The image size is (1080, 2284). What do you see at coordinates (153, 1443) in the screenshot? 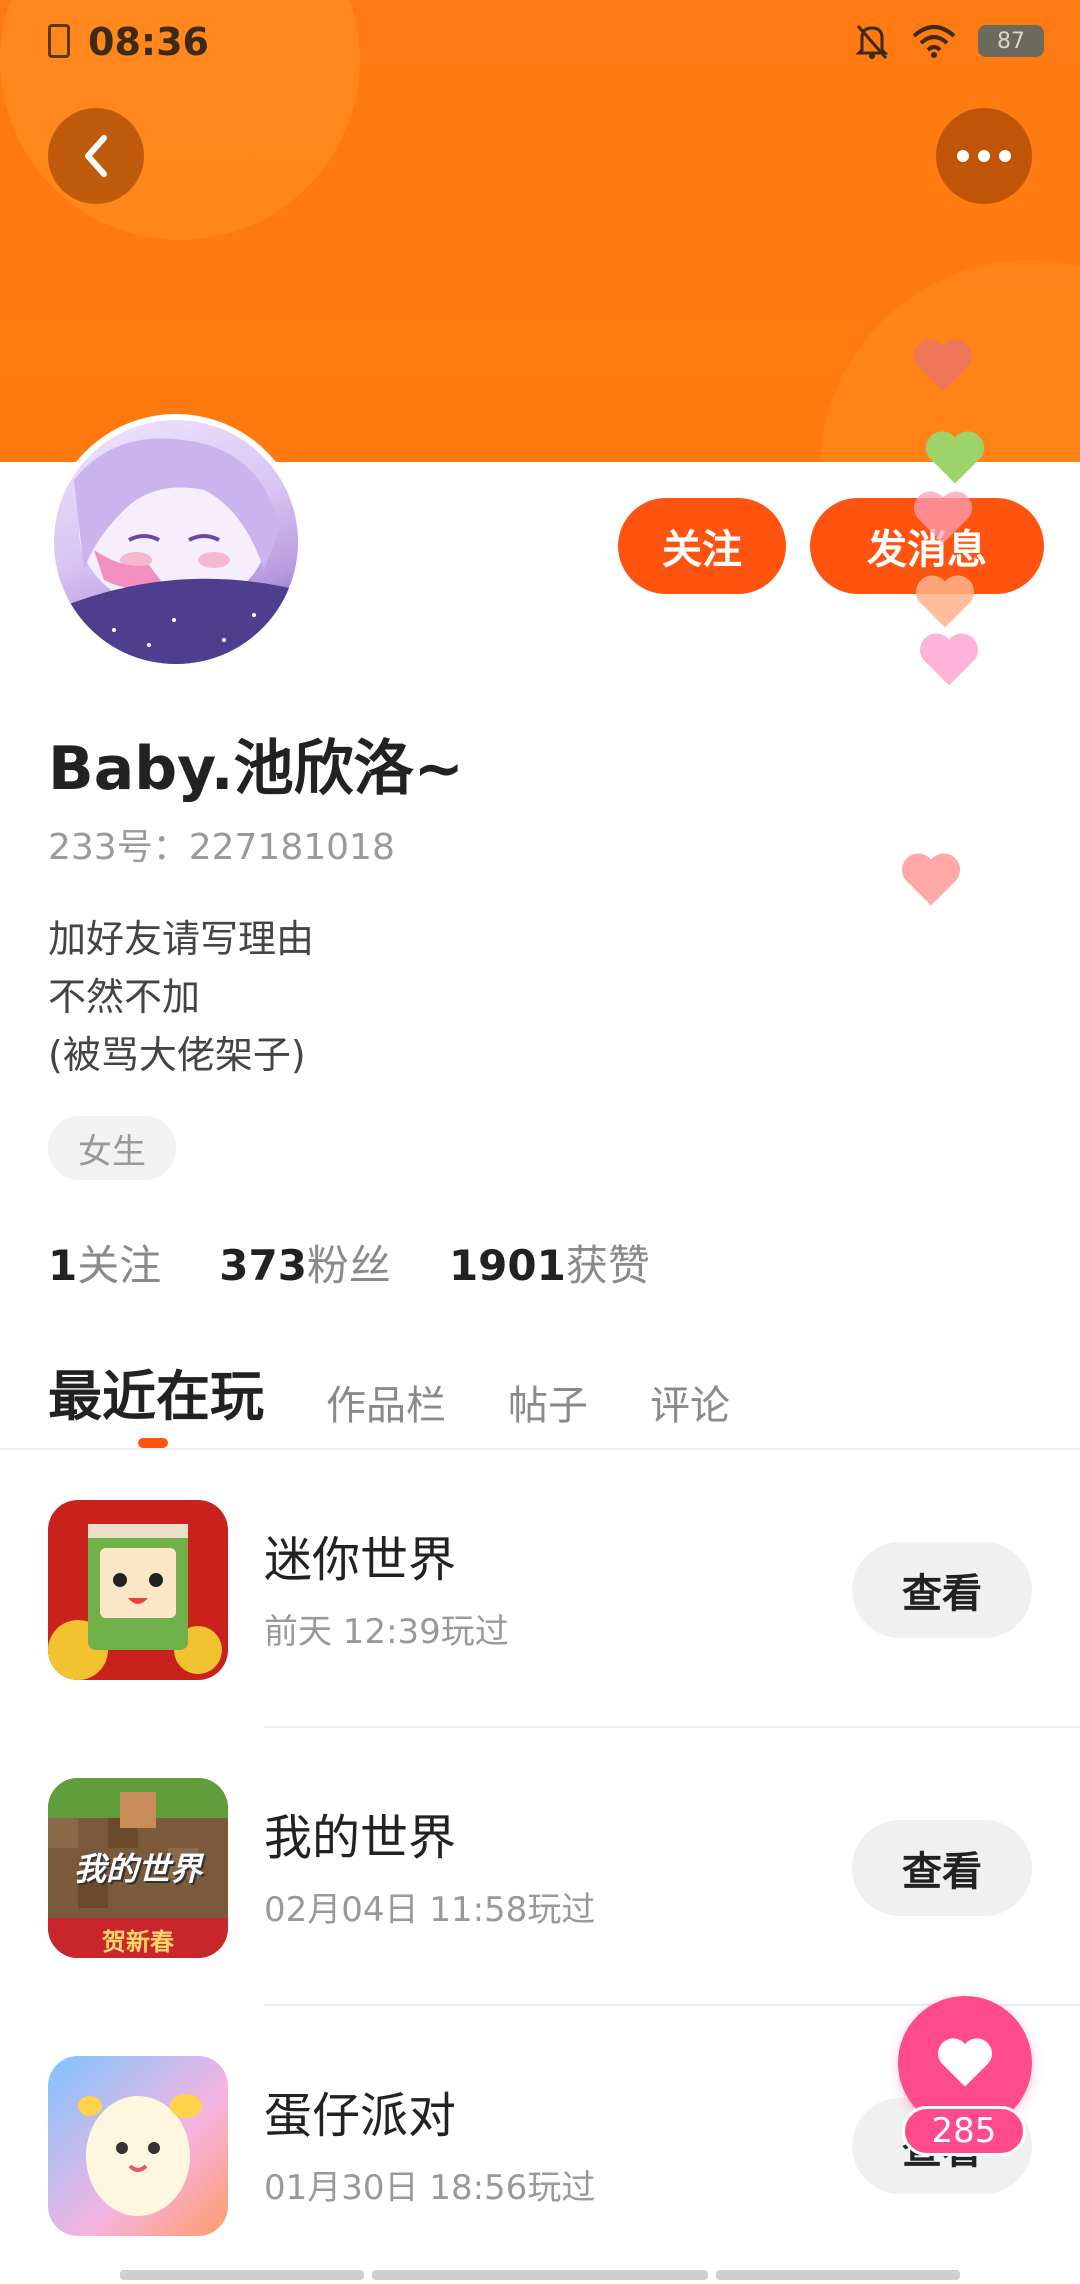
I see `tab-indicator` at bounding box center [153, 1443].